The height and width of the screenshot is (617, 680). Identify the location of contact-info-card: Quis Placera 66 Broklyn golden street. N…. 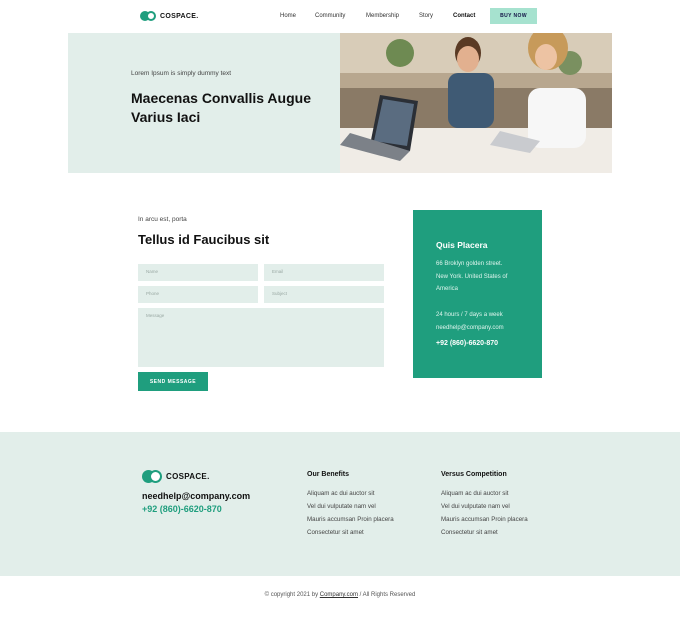
(477, 294).